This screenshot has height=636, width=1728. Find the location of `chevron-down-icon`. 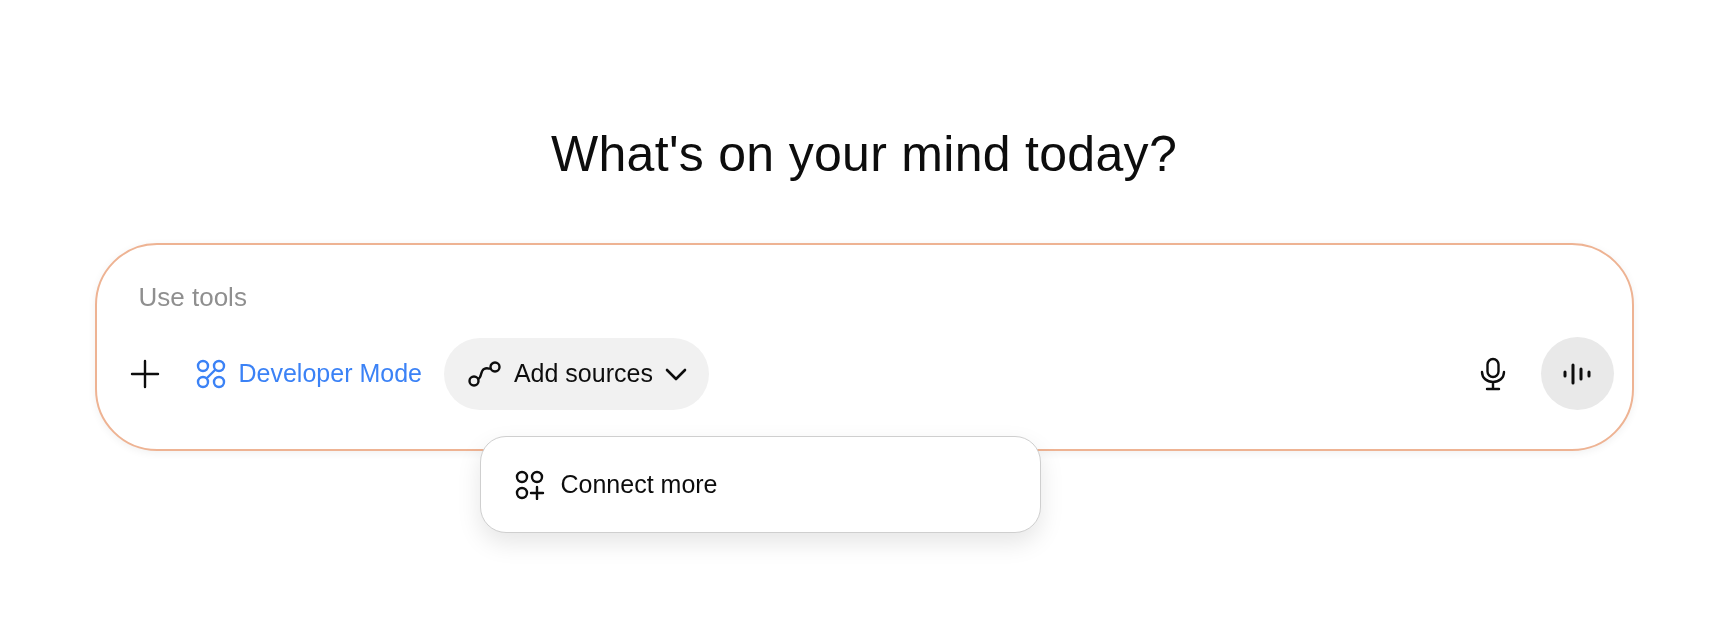

chevron-down-icon is located at coordinates (675, 373).